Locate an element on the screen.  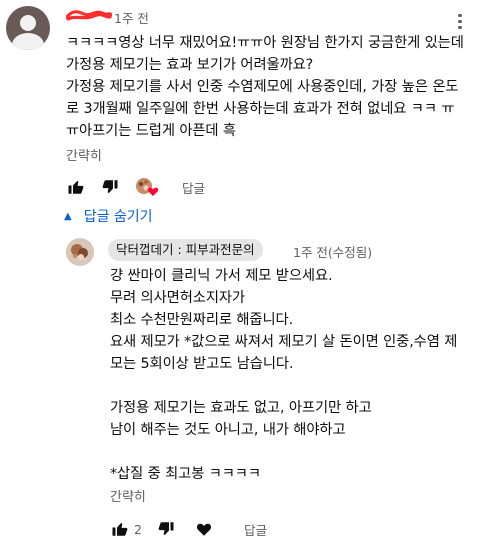
reply-action-bar: 2 답글 is located at coordinates (188, 529).